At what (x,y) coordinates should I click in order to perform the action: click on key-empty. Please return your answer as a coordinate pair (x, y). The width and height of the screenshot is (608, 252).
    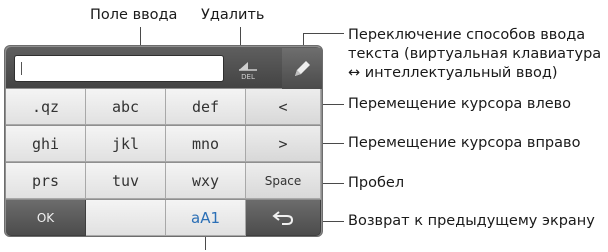
    Looking at the image, I should click on (126, 218).